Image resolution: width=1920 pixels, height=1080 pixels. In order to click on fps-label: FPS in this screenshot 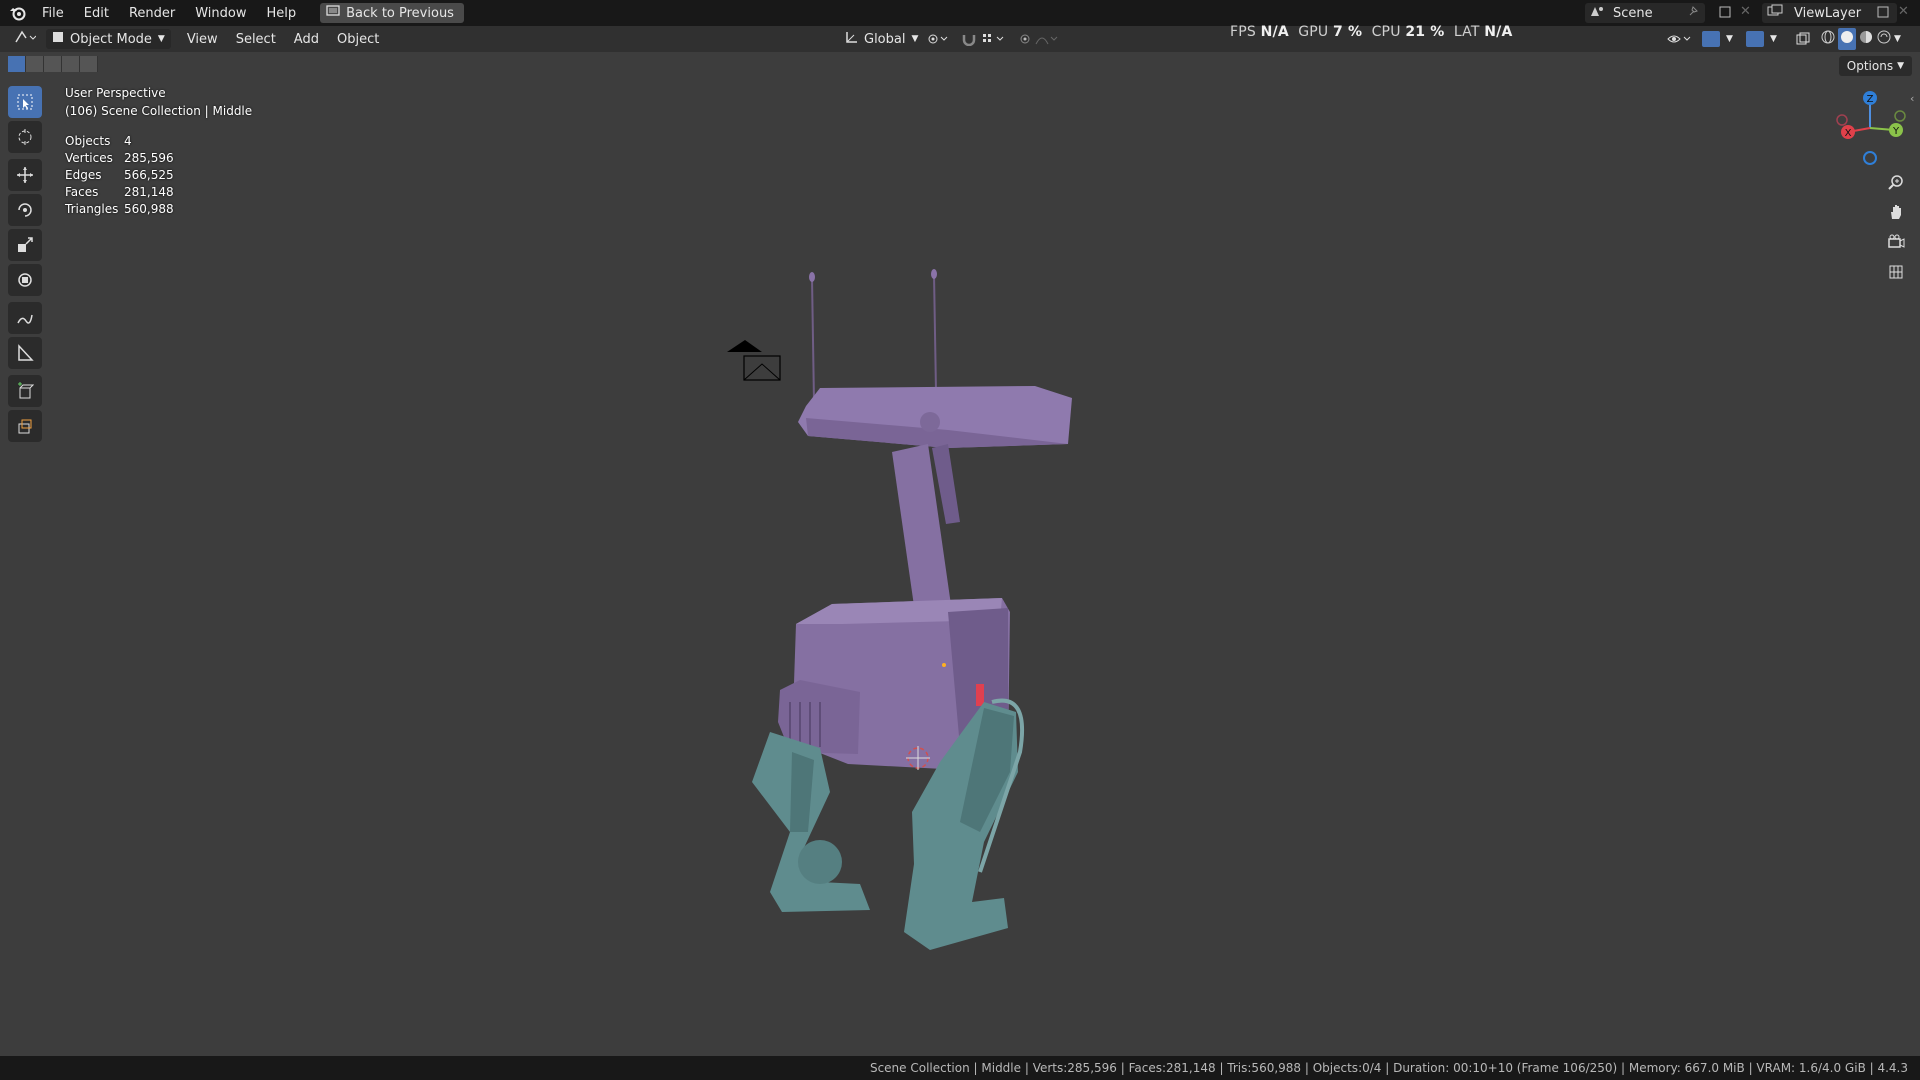, I will do `click(1243, 32)`.